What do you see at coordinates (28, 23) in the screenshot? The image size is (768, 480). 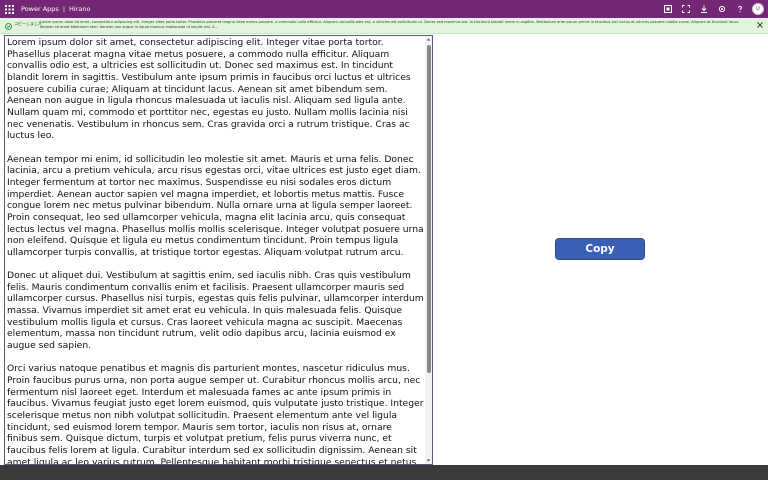 I see `notification-label: コピーしました` at bounding box center [28, 23].